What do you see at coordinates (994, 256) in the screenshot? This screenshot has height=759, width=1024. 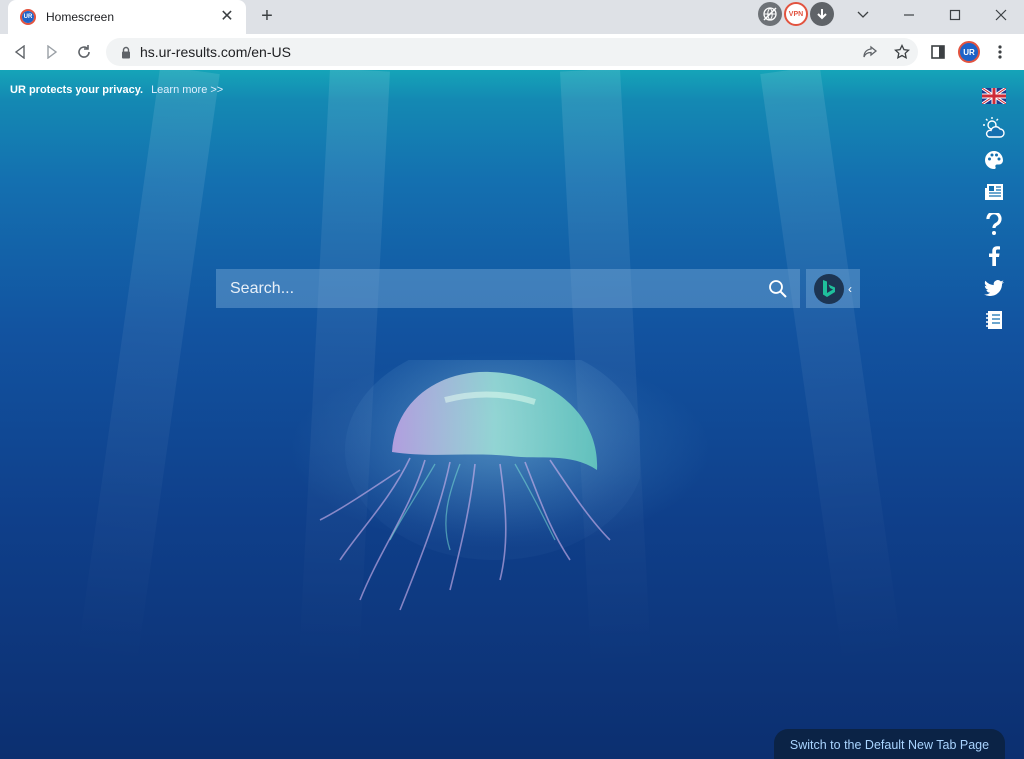 I see `facebook-icon` at bounding box center [994, 256].